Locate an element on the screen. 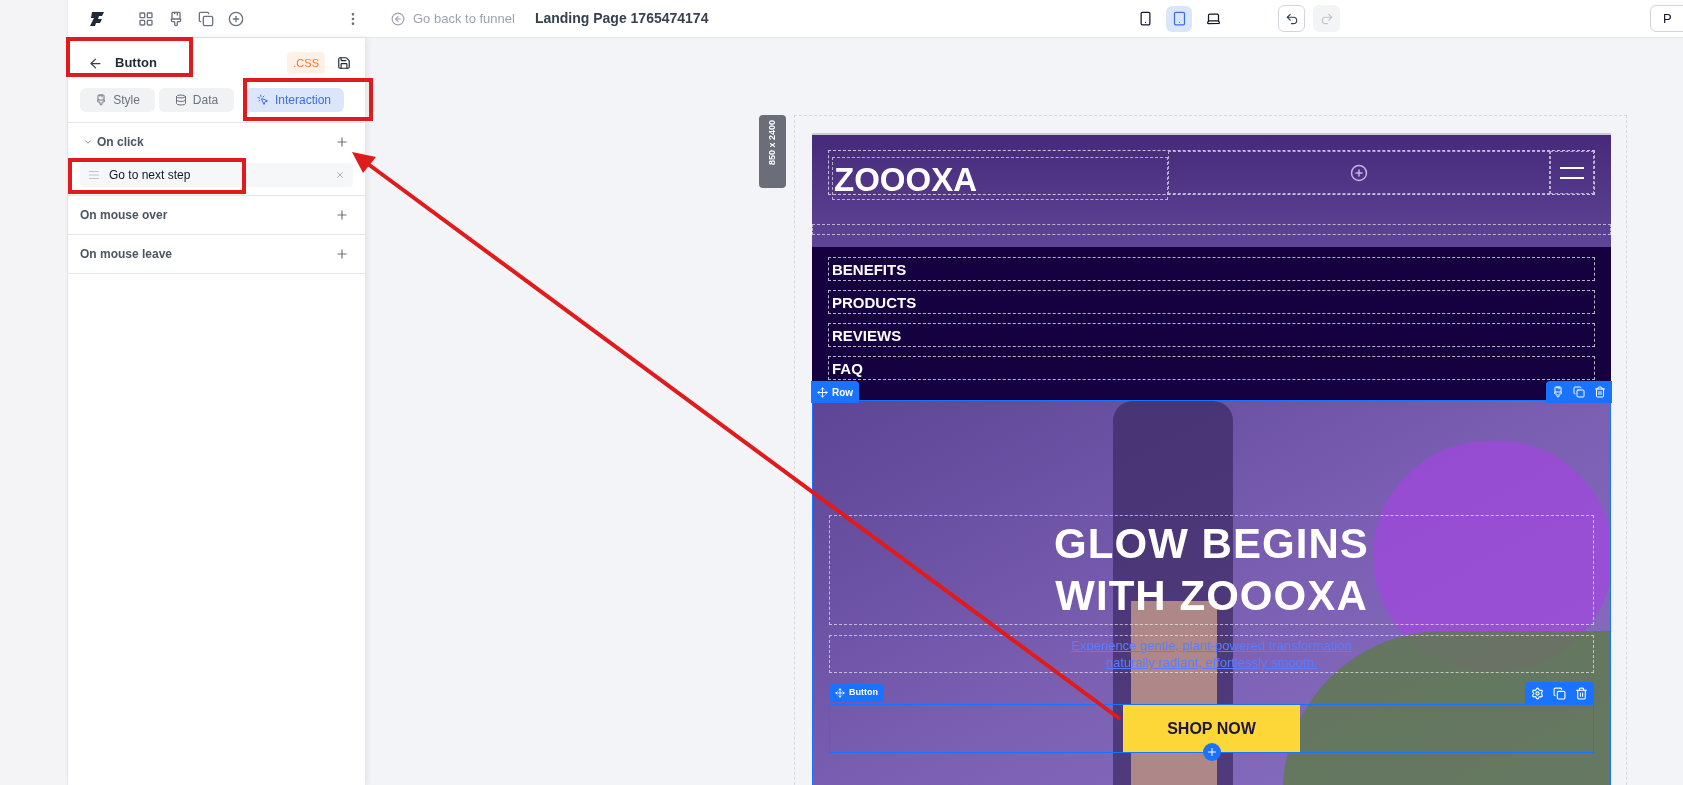 The width and height of the screenshot is (1683, 785). back-icon is located at coordinates (398, 18).